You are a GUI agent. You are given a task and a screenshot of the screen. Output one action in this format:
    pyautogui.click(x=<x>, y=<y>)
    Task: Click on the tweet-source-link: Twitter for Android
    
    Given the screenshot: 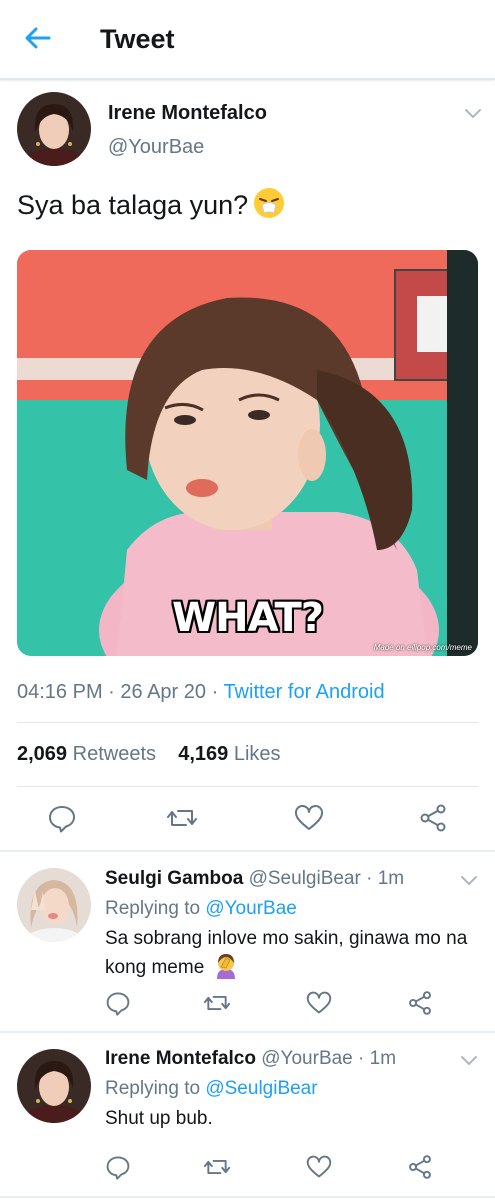 What is the action you would take?
    pyautogui.click(x=303, y=692)
    